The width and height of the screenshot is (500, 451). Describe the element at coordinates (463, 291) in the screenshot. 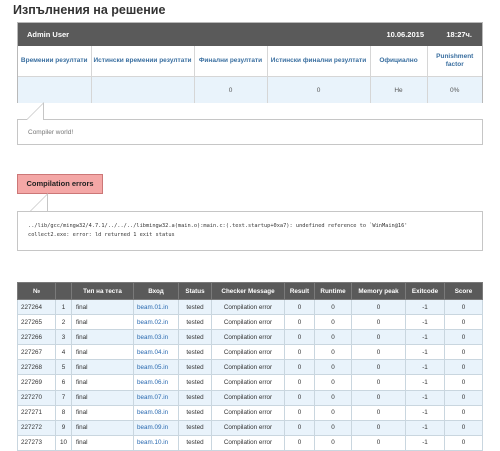

I see `col-header-score: Score` at that location.